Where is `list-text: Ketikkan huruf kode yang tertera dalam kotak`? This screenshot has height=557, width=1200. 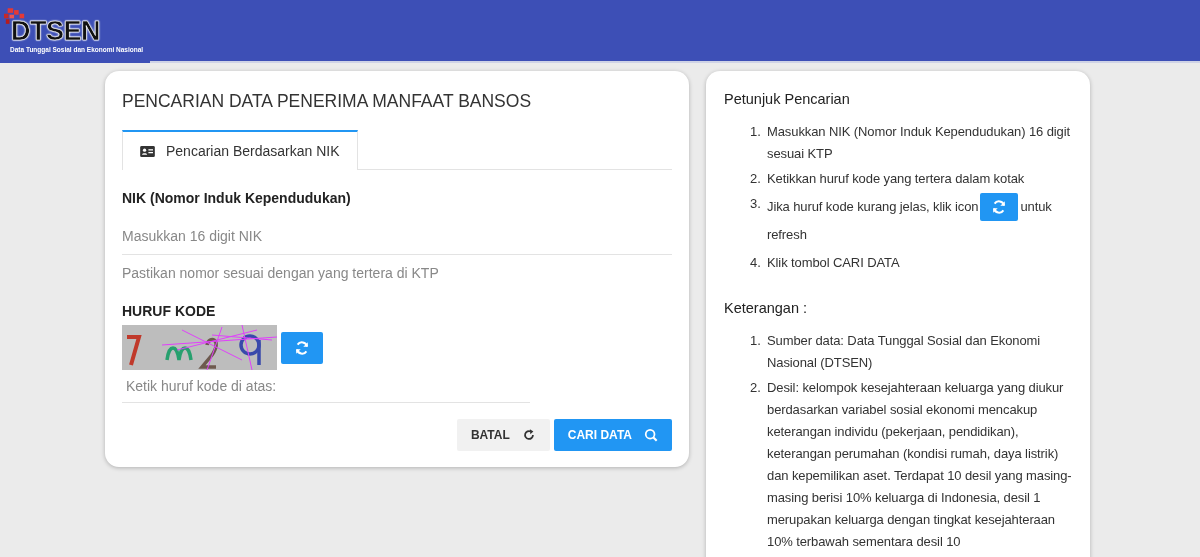 list-text: Ketikkan huruf kode yang tertera dalam kotak is located at coordinates (896, 179).